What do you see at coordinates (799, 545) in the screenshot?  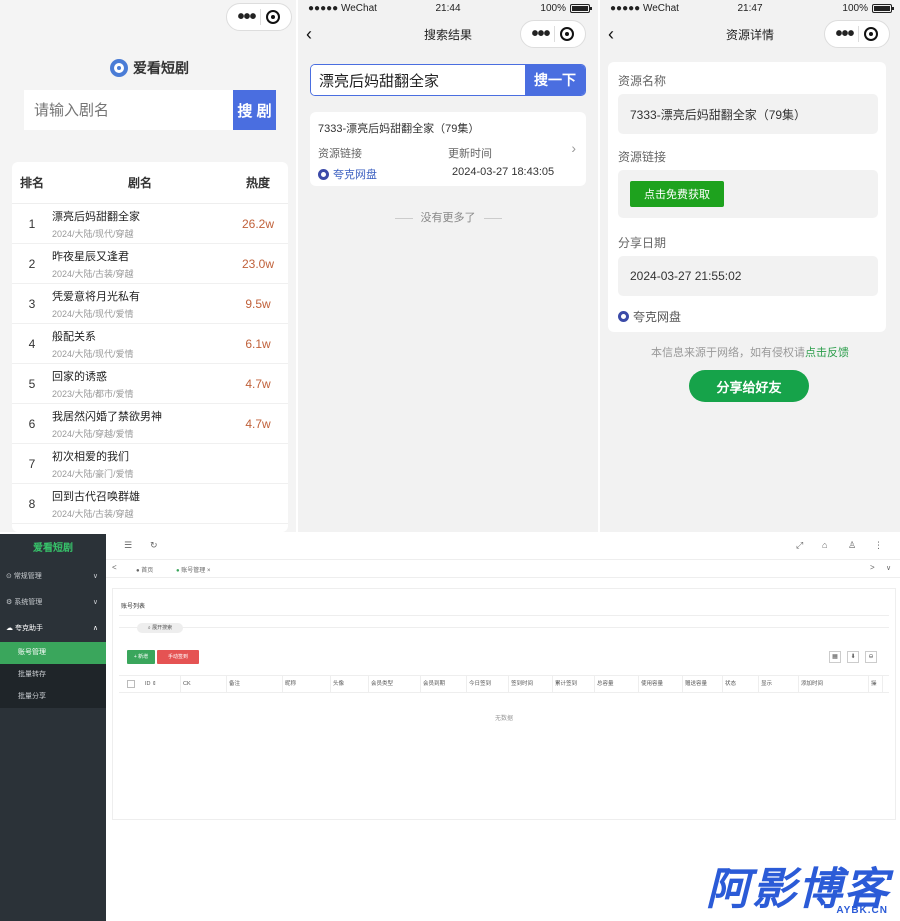 I see `fullscreen-icon: ⤢` at bounding box center [799, 545].